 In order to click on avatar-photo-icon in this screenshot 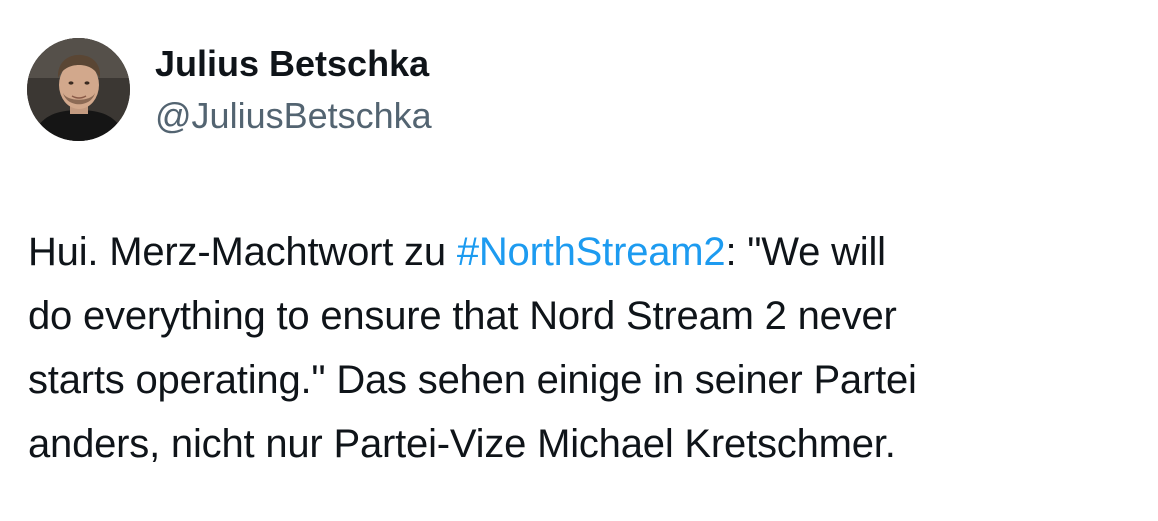, I will do `click(78, 89)`.